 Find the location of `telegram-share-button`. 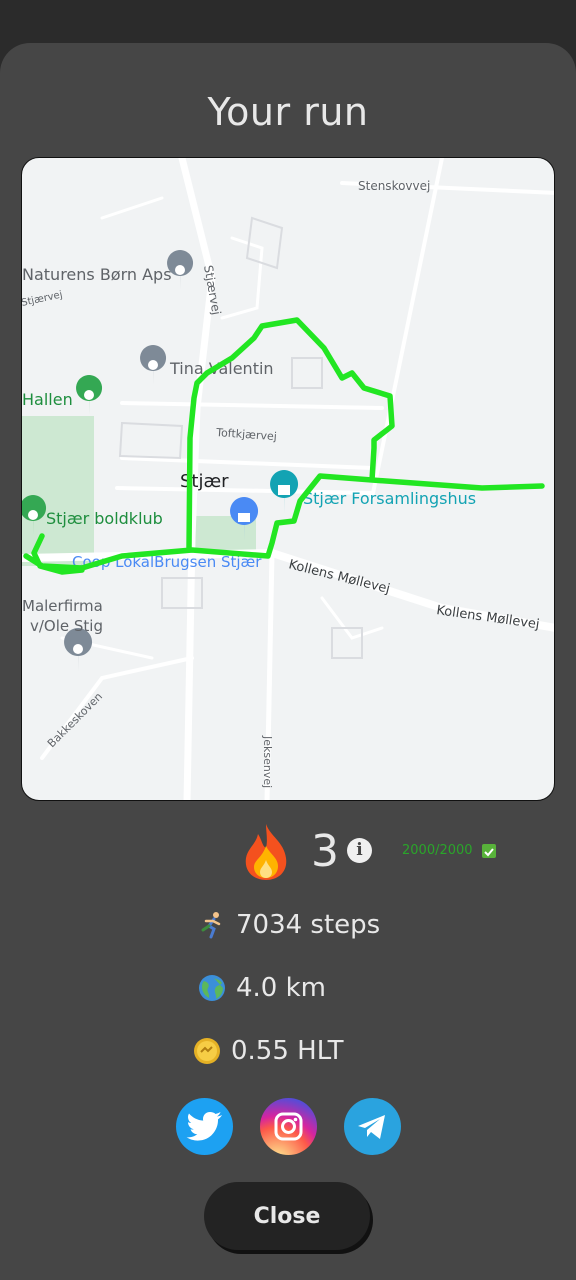

telegram-share-button is located at coordinates (372, 1126).